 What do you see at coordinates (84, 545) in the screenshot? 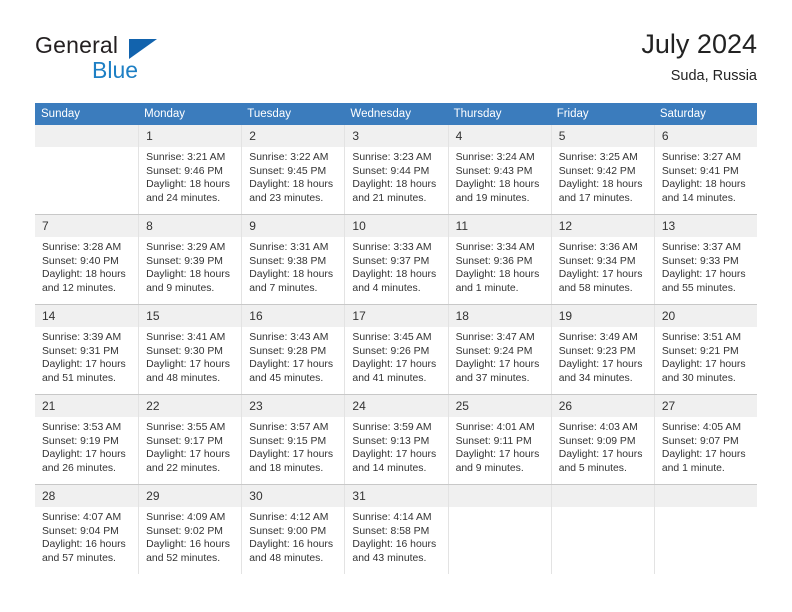
I see `daylight-text: Daylight: 16 hours` at bounding box center [84, 545].